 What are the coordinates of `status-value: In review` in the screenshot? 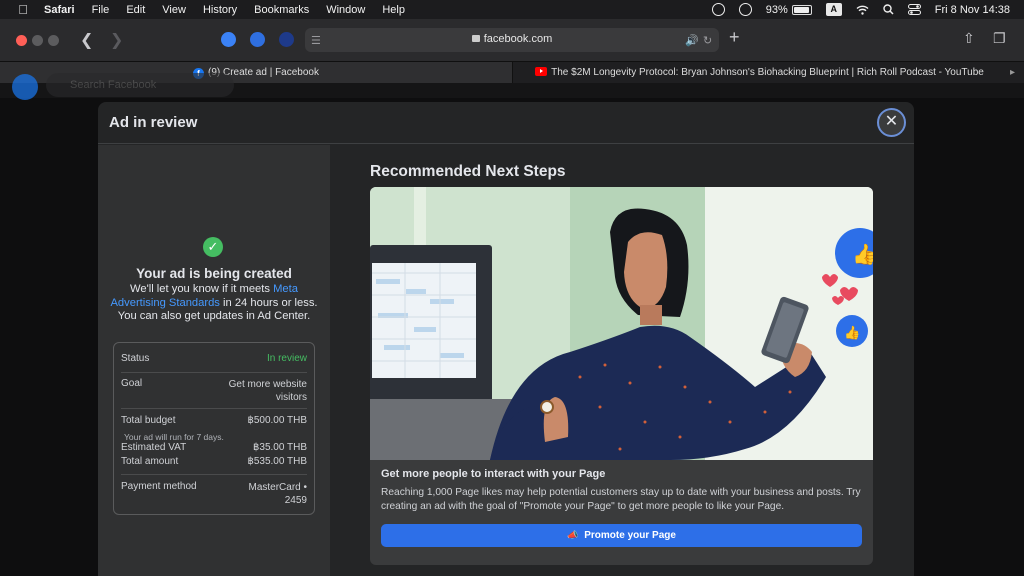 It's located at (286, 358).